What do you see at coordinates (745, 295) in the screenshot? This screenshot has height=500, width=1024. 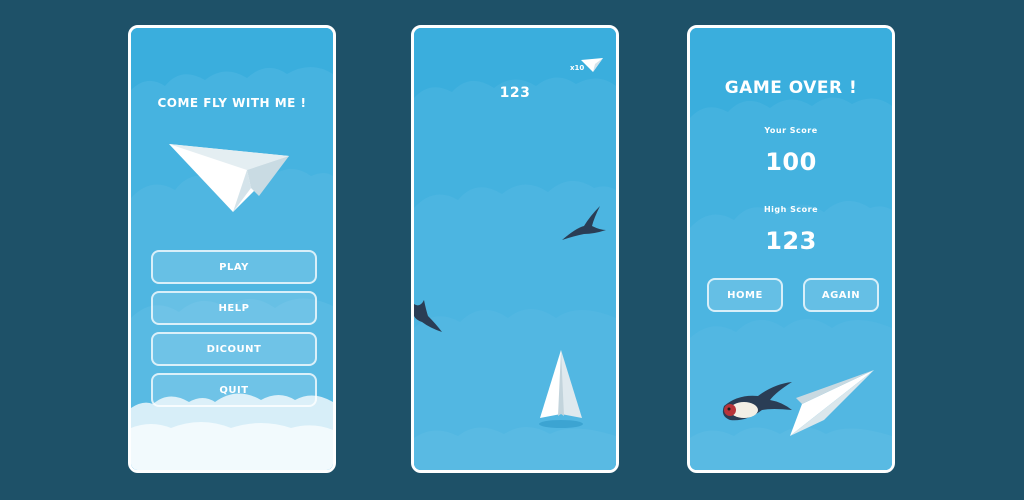 I see `home-button: HOME` at bounding box center [745, 295].